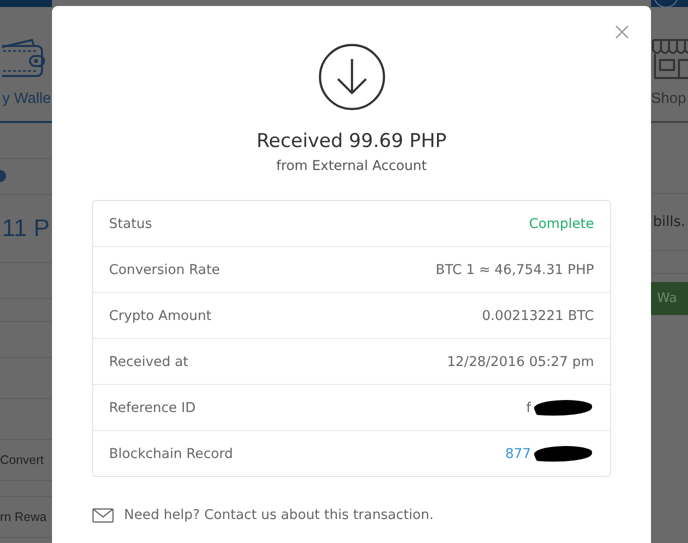 The height and width of the screenshot is (543, 688). What do you see at coordinates (351, 141) in the screenshot?
I see `modal-title: Received 99.69 PHP` at bounding box center [351, 141].